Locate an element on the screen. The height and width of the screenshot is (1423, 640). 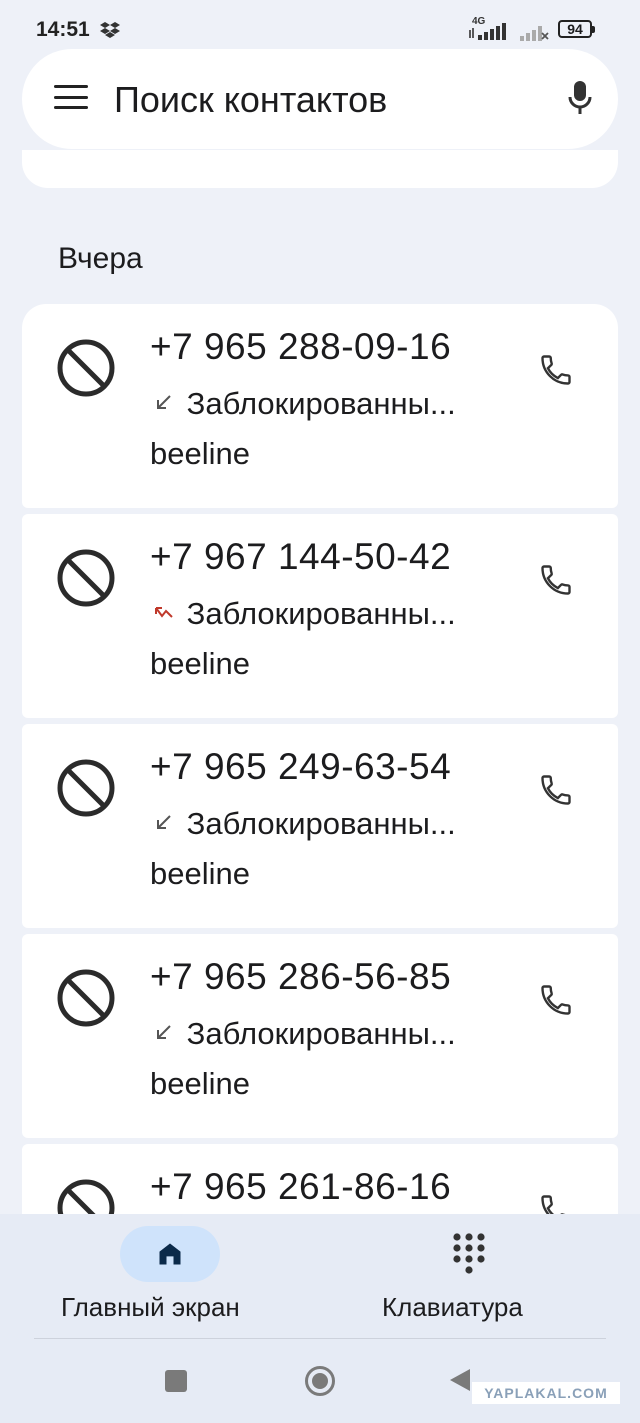
battery-icon: 94 is located at coordinates (576, 29).